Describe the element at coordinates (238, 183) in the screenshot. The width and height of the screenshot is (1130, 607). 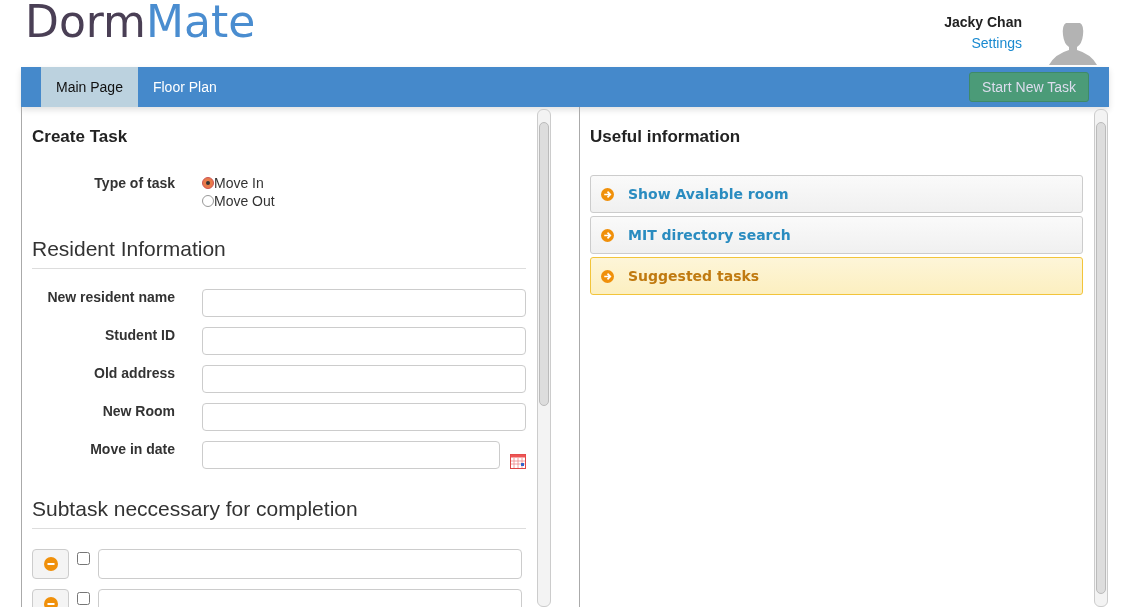
I see `radio-option: Move In` at that location.